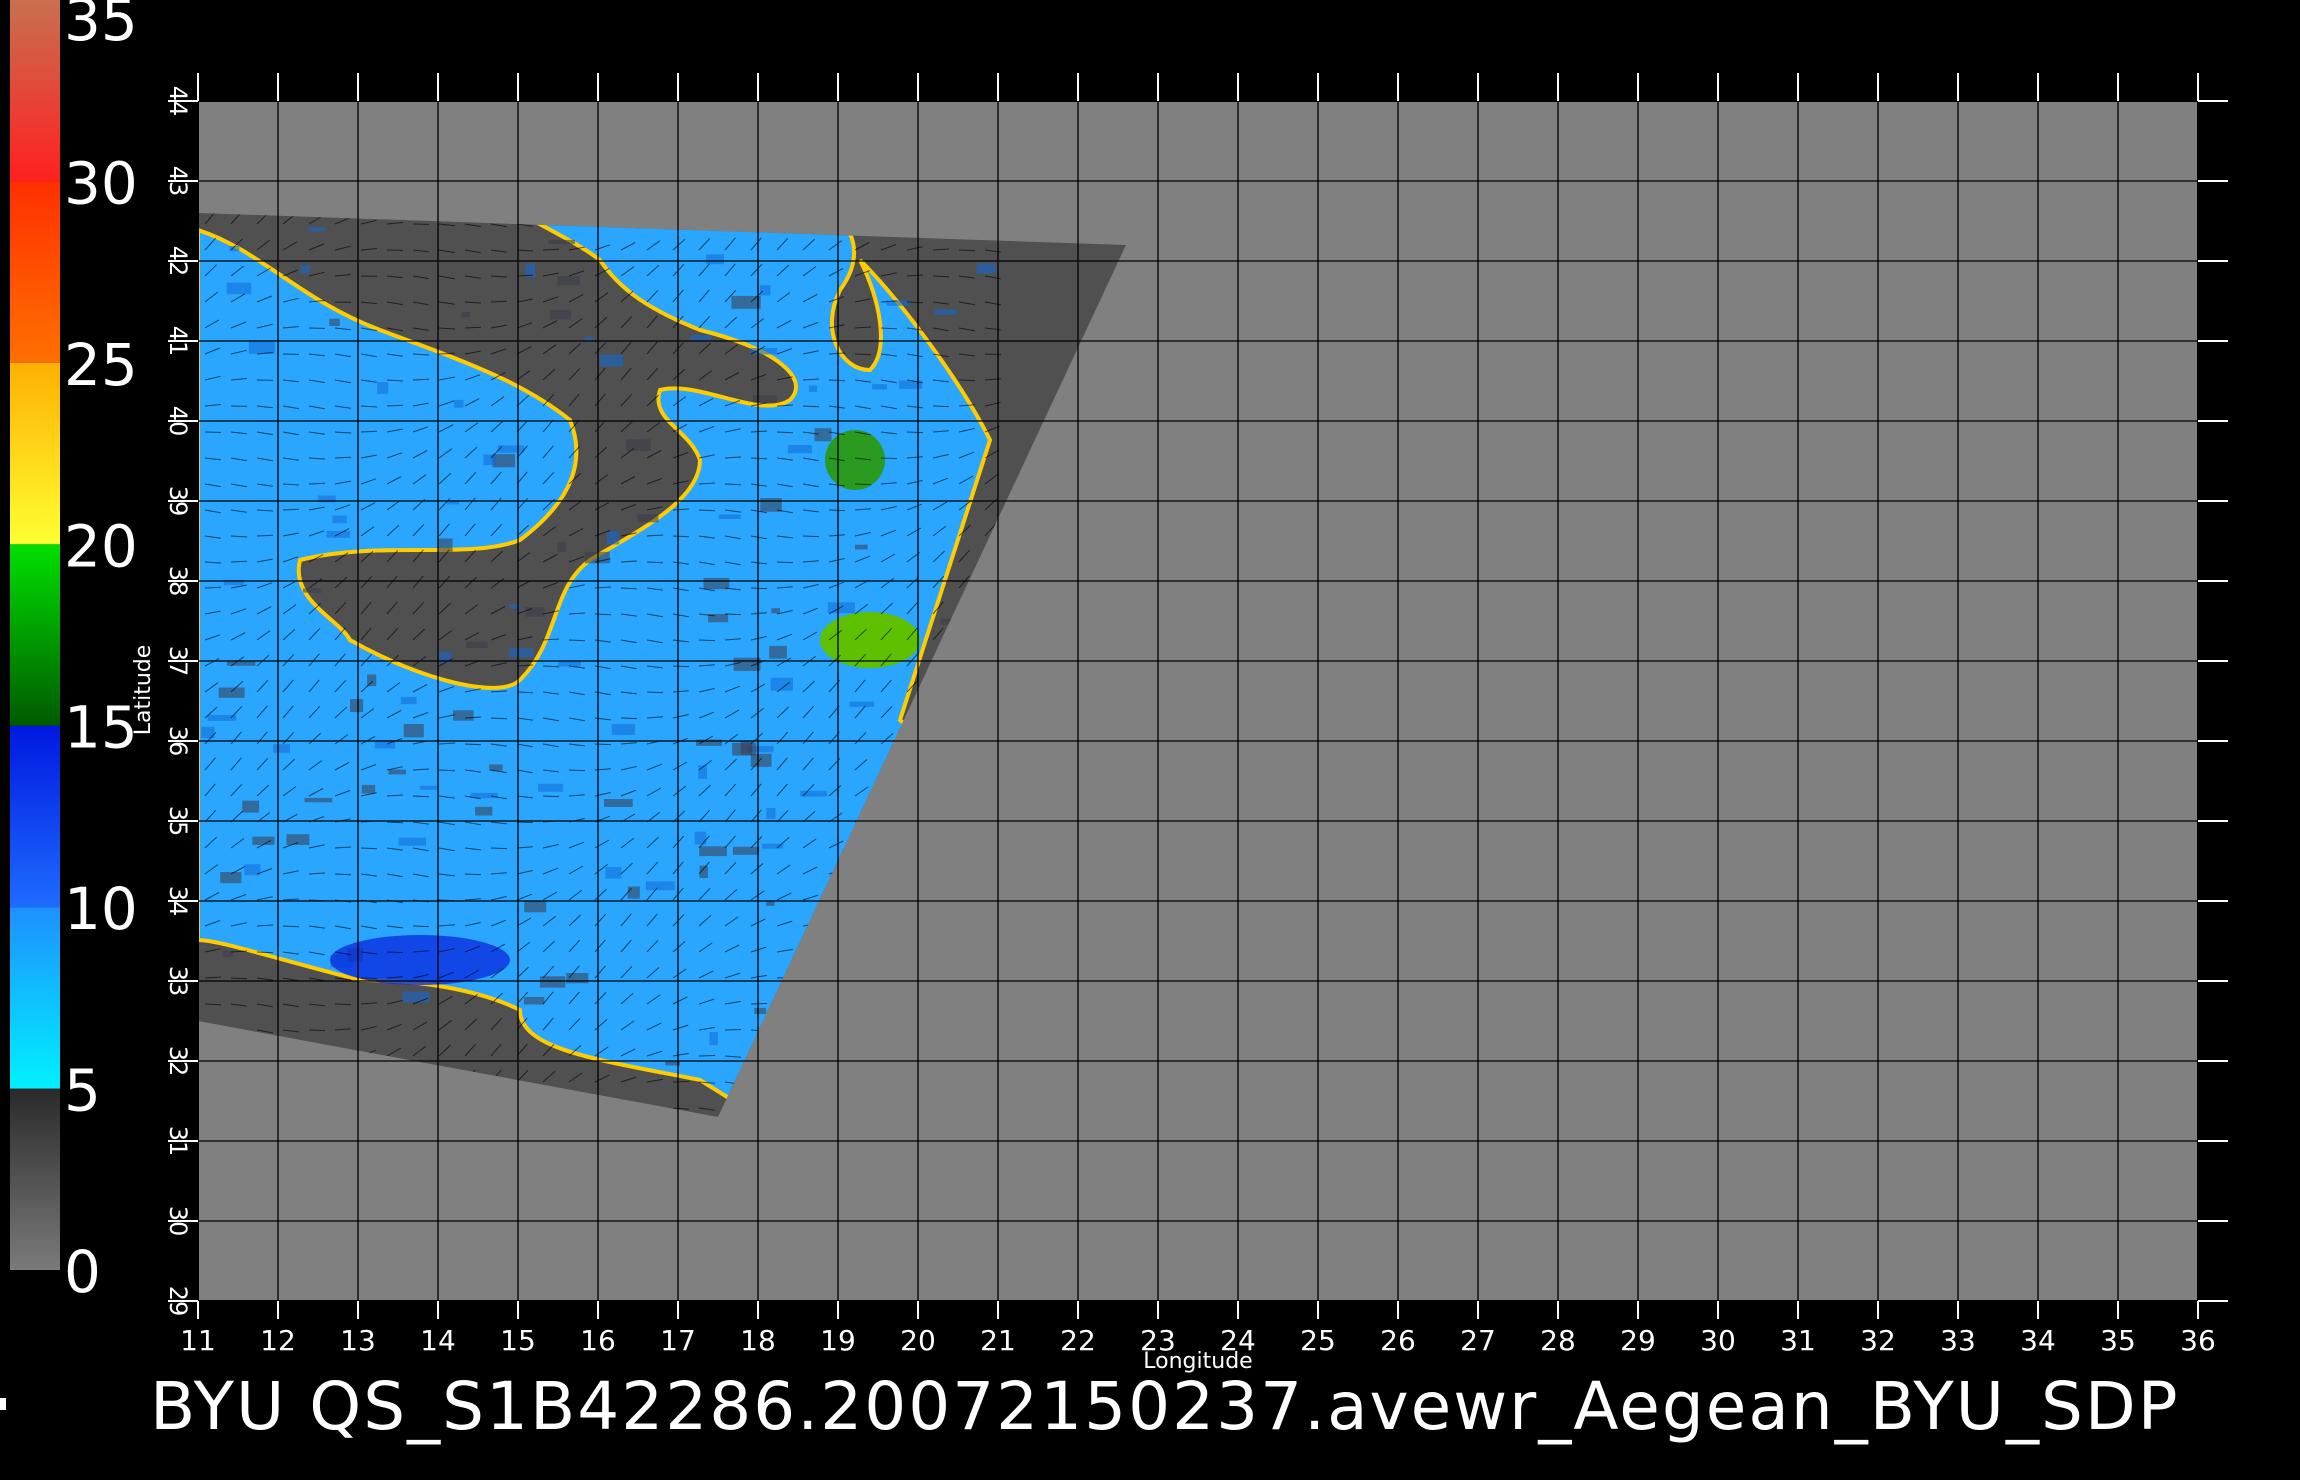  Describe the element at coordinates (178, 821) in the screenshot. I see `latitude-tick-label: 35` at that location.